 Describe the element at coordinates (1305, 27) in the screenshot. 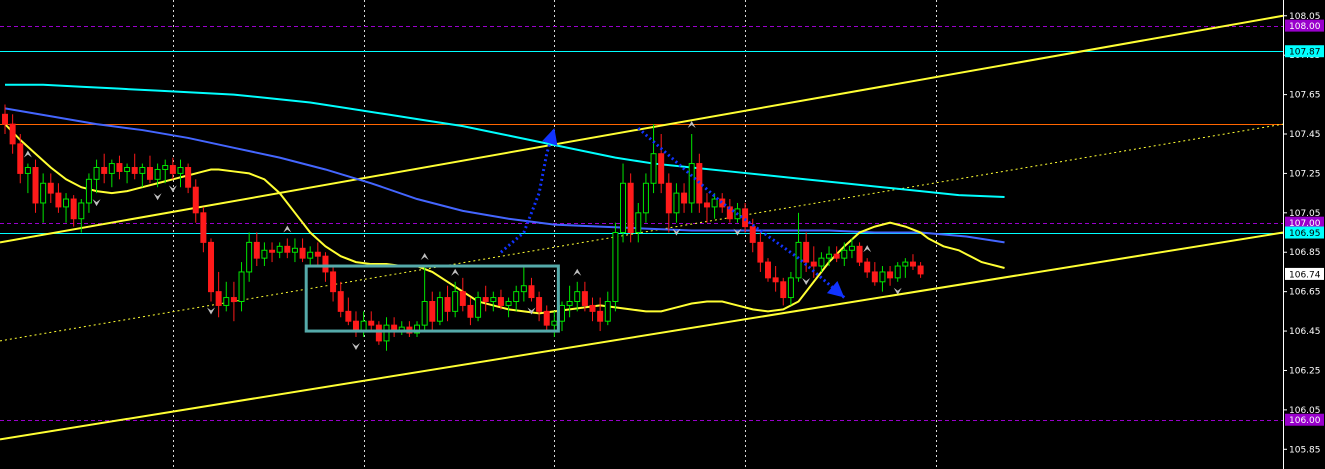

I see `price-tag-label: 108.00` at that location.